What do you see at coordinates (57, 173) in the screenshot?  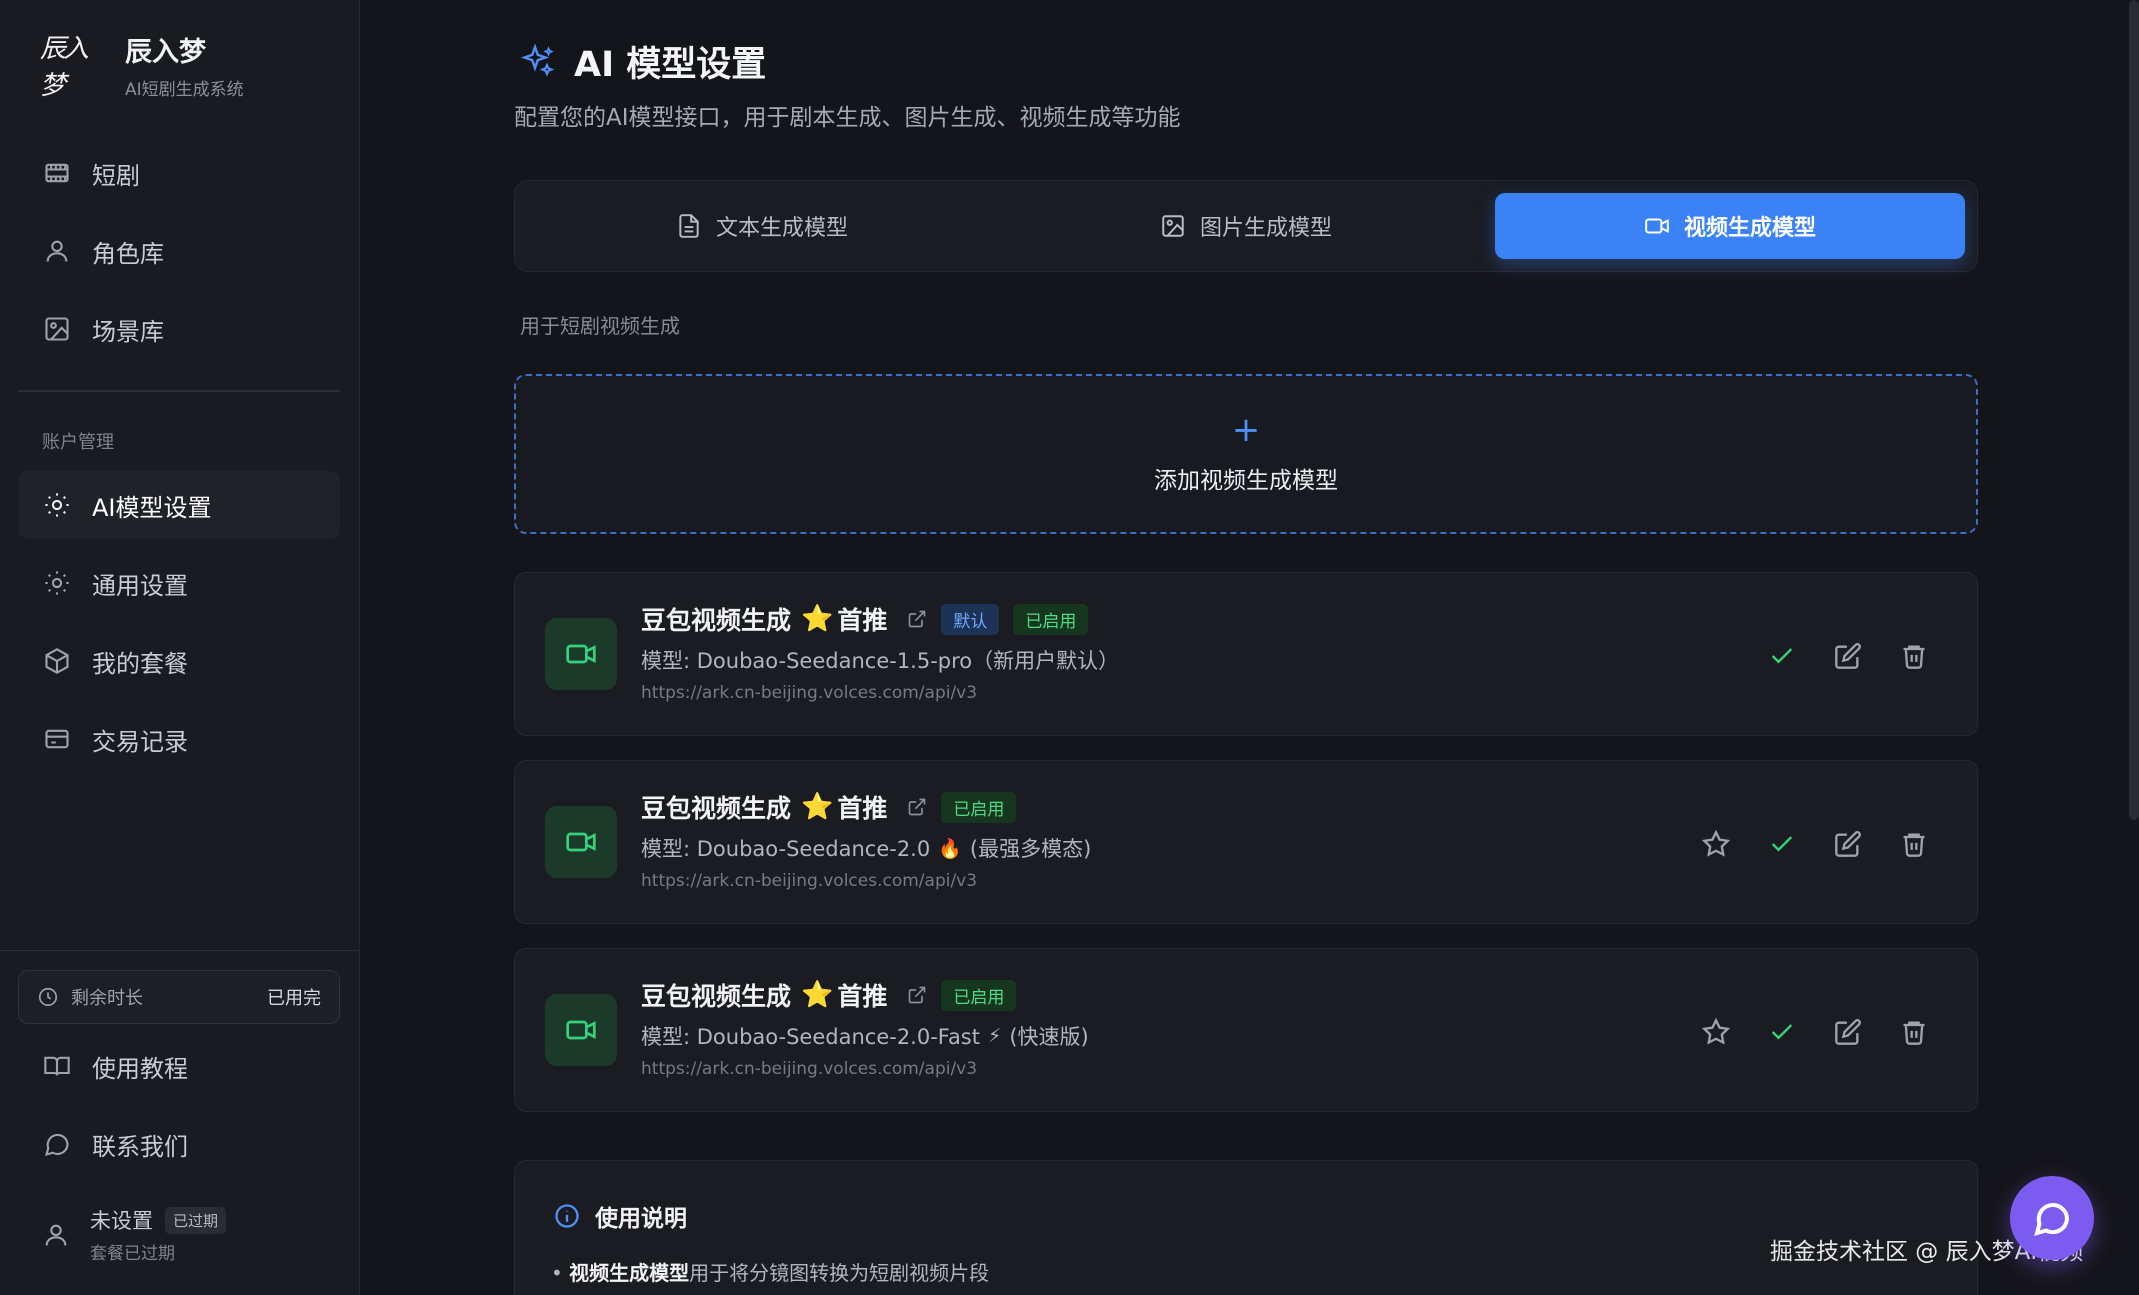 I see `film-icon` at bounding box center [57, 173].